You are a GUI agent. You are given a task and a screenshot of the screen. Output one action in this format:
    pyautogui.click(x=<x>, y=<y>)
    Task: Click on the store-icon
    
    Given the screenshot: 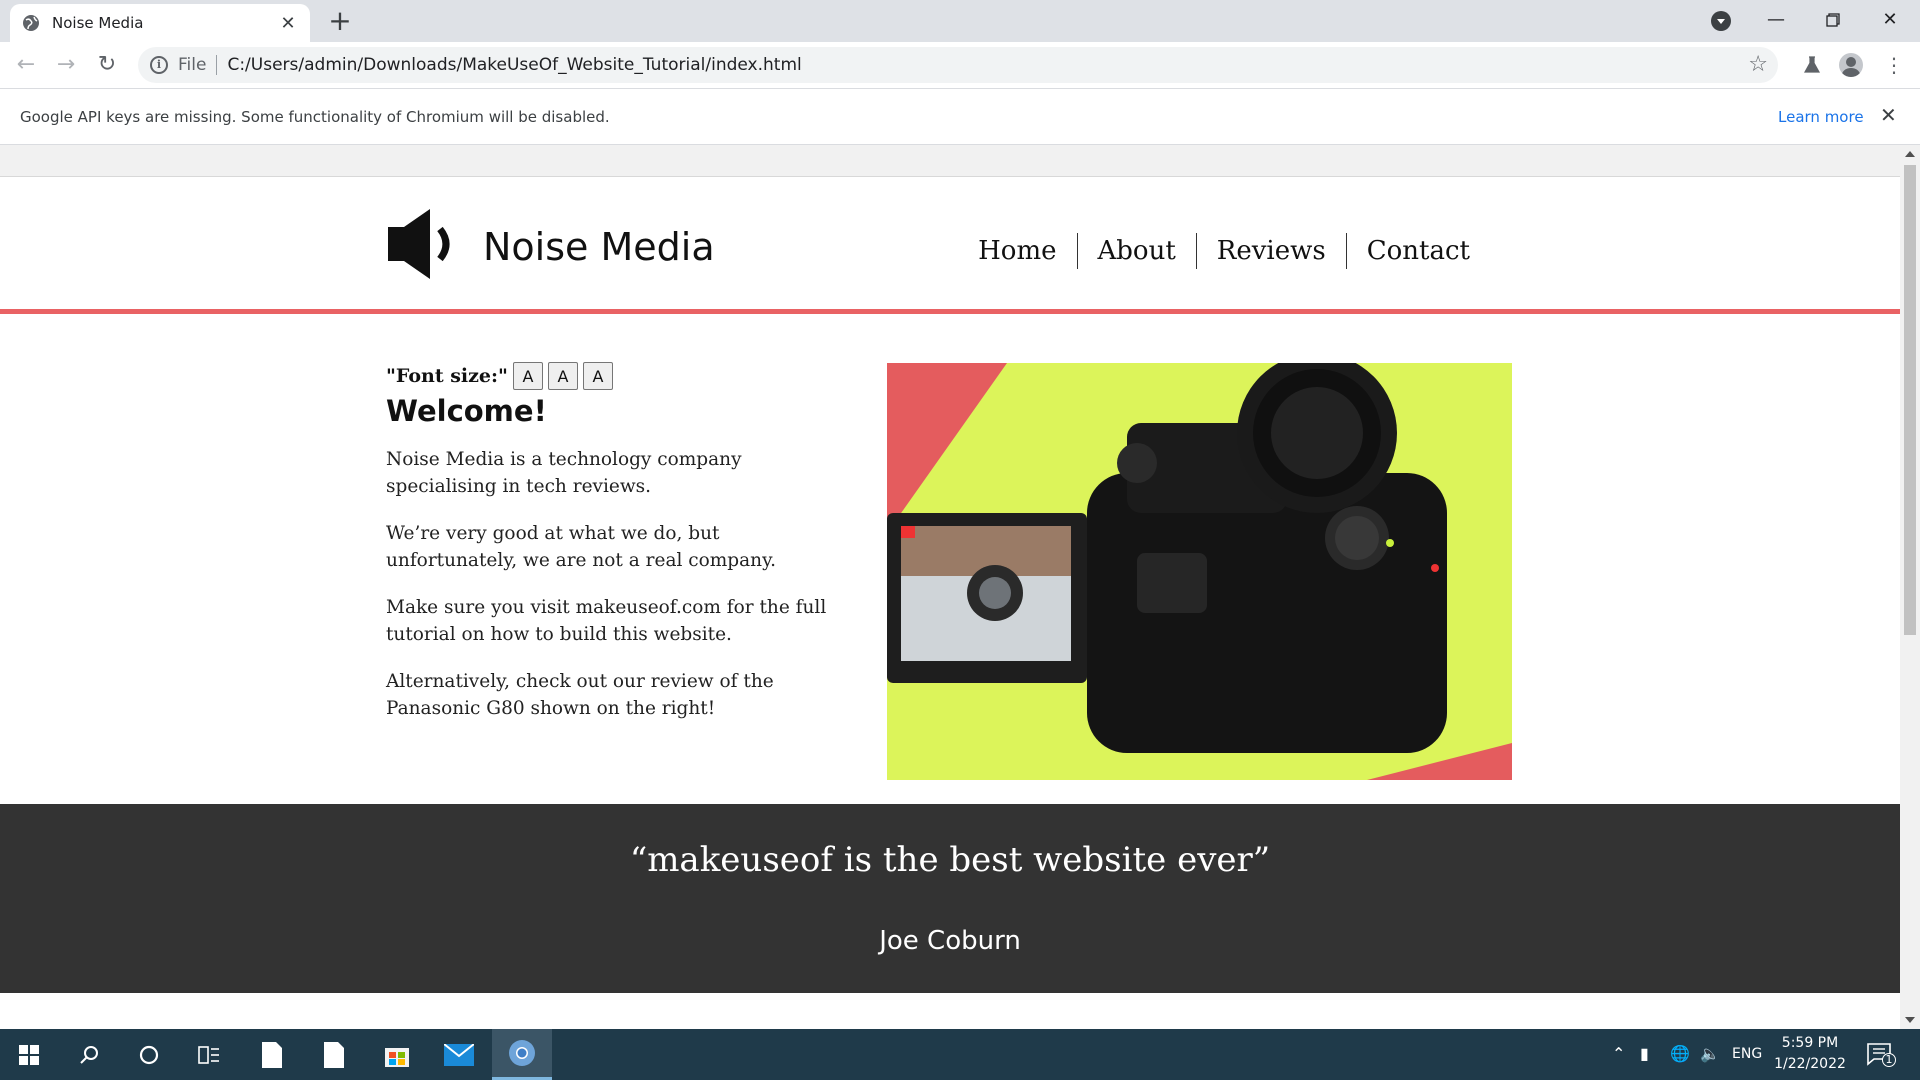 What is the action you would take?
    pyautogui.click(x=397, y=1054)
    